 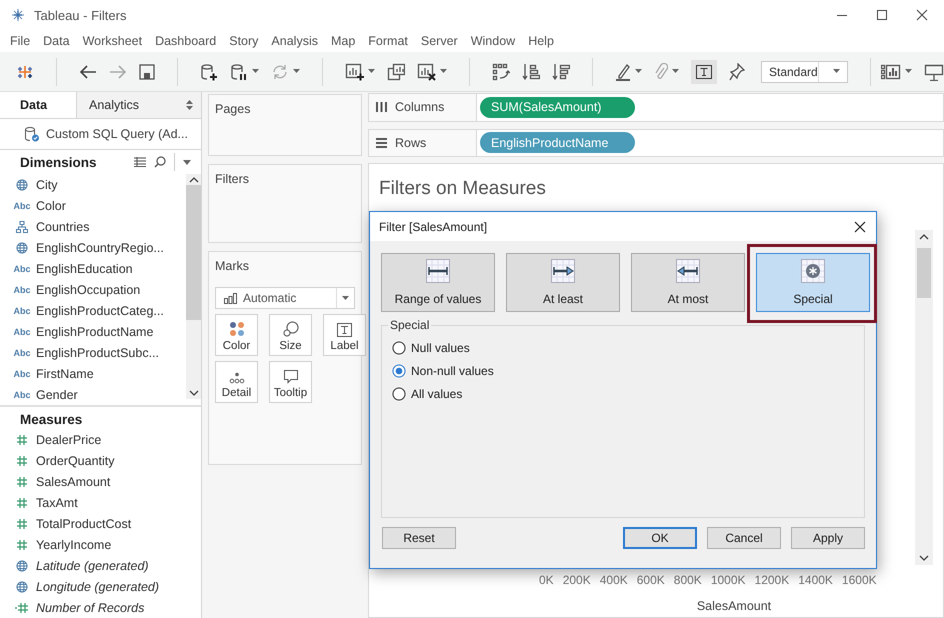 What do you see at coordinates (828, 538) in the screenshot?
I see `dialog-button: Apply` at bounding box center [828, 538].